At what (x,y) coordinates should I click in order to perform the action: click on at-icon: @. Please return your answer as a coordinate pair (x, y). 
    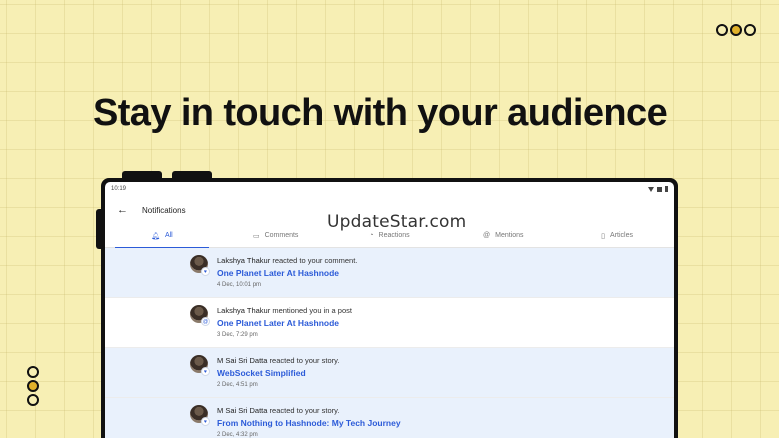
    Looking at the image, I should click on (487, 235).